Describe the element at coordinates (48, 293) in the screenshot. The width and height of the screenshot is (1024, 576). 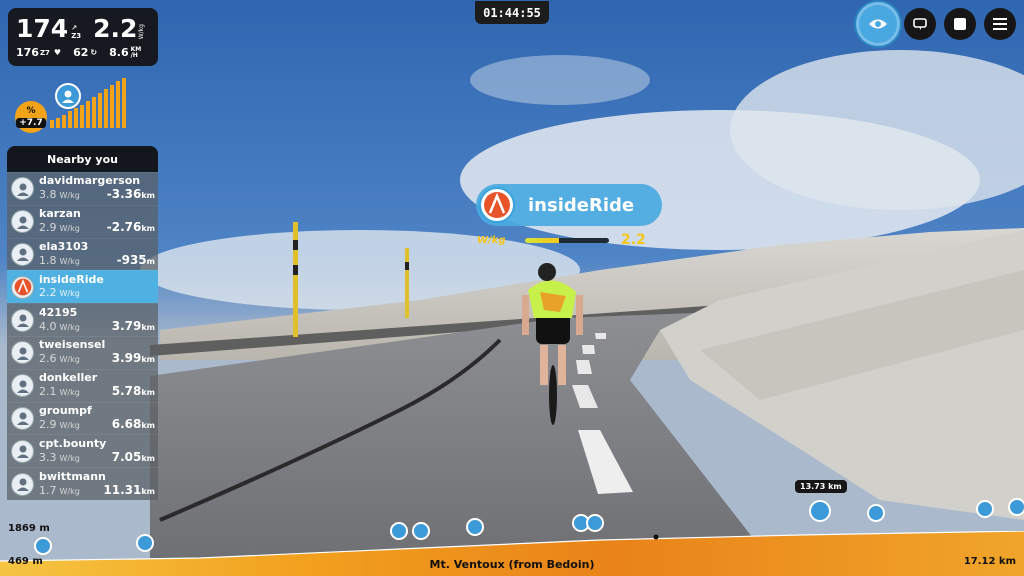
I see `rider-wkg-number: 2.2` at that location.